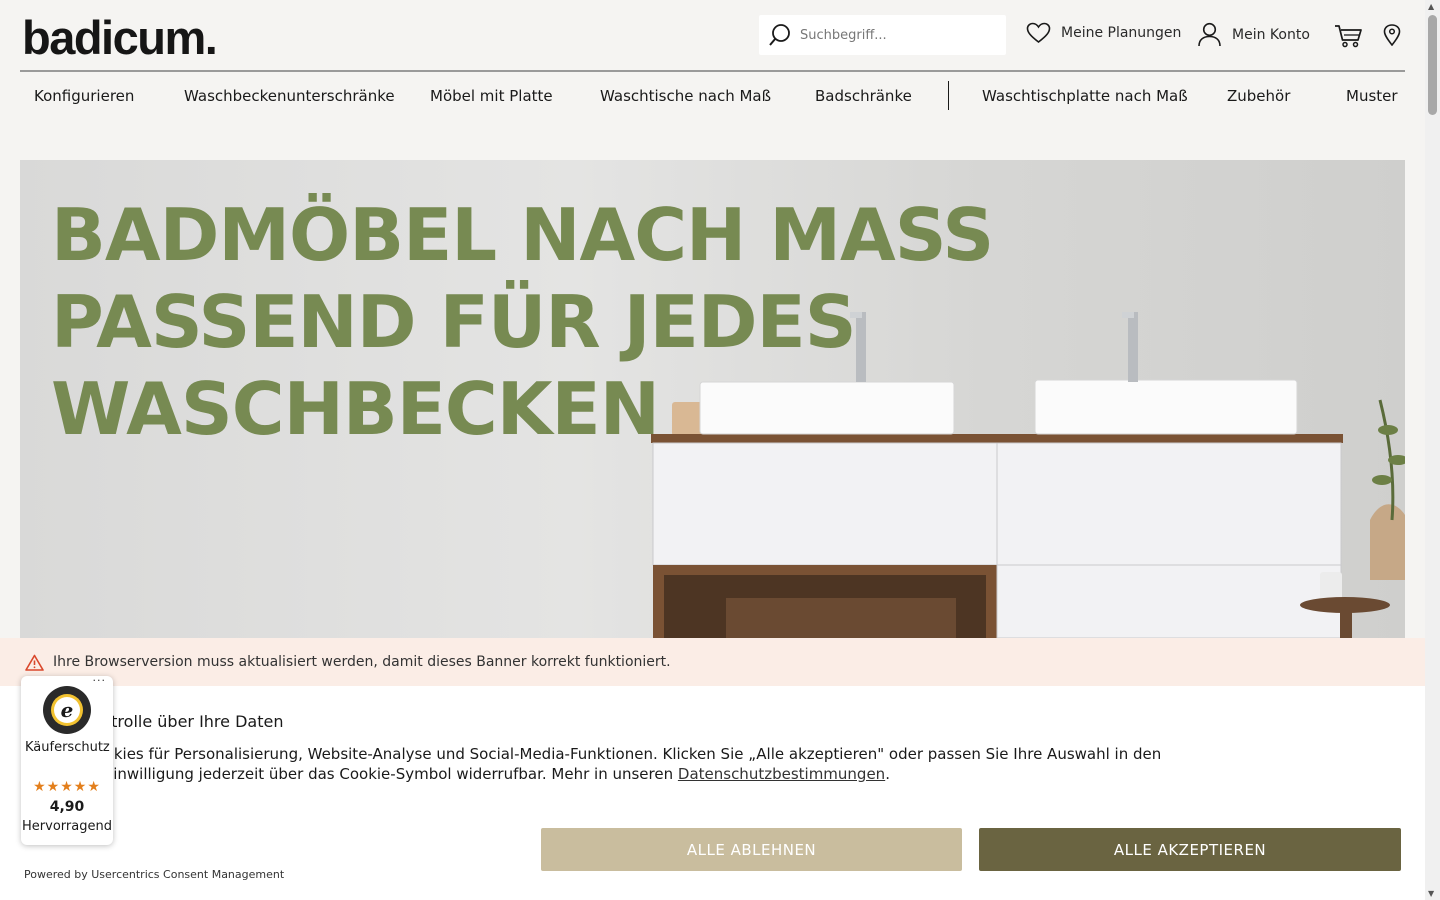 This screenshot has width=1440, height=900. Describe the element at coordinates (67, 807) in the screenshot. I see `rating-value: 4,90` at that location.